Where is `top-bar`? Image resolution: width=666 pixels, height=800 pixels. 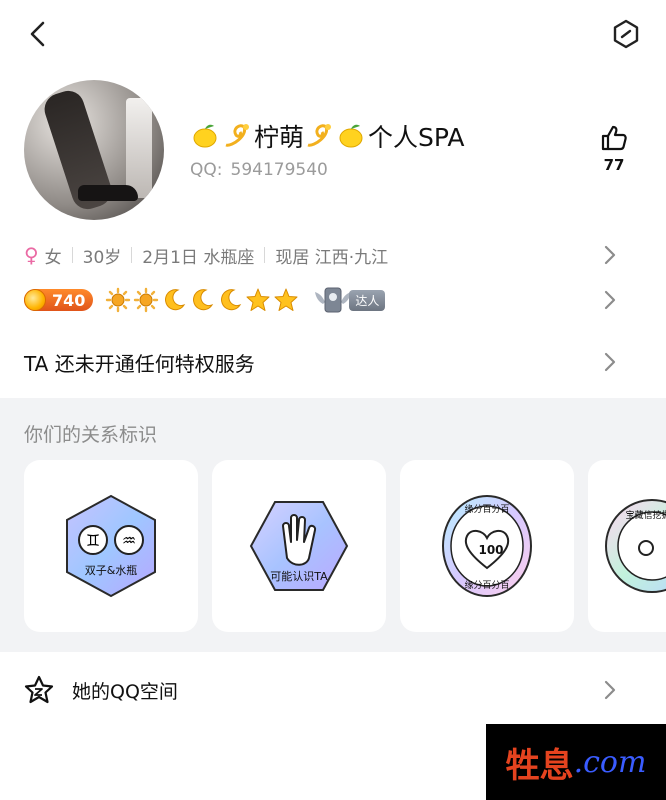
top-bar is located at coordinates (333, 35).